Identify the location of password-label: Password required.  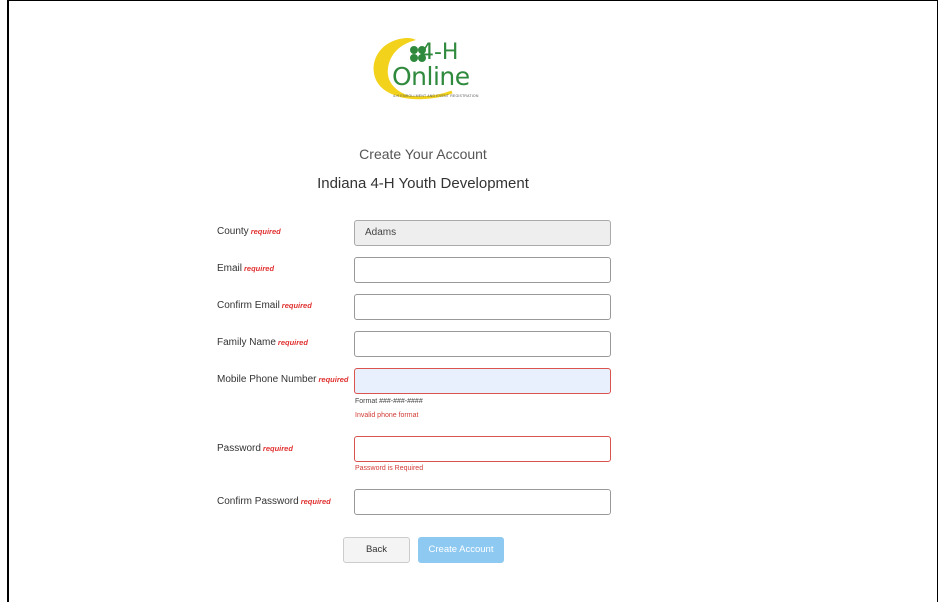
(255, 448).